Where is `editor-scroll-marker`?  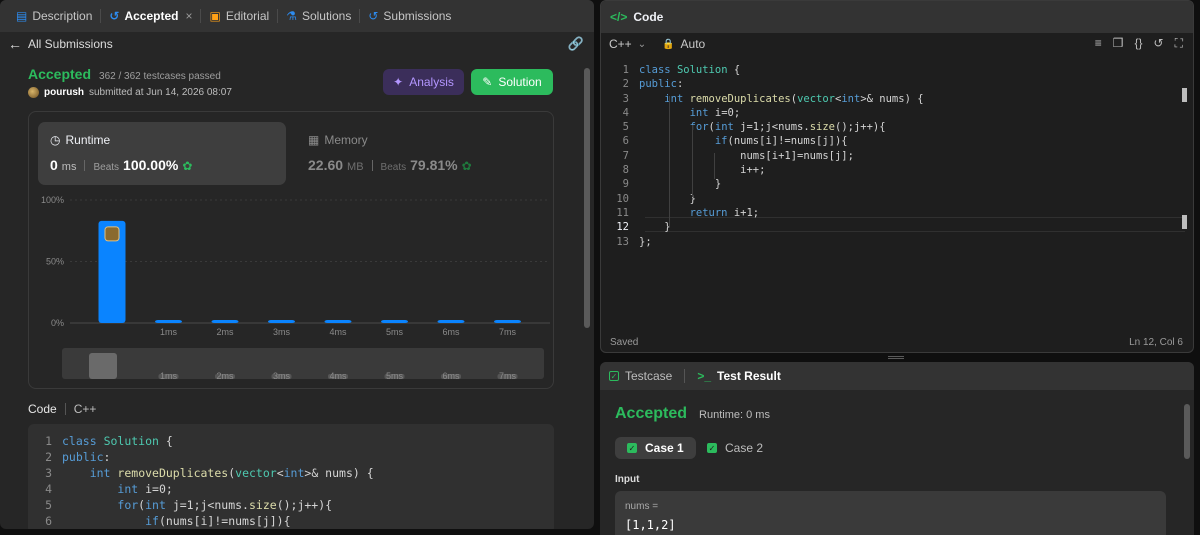
editor-scroll-marker is located at coordinates (1184, 222).